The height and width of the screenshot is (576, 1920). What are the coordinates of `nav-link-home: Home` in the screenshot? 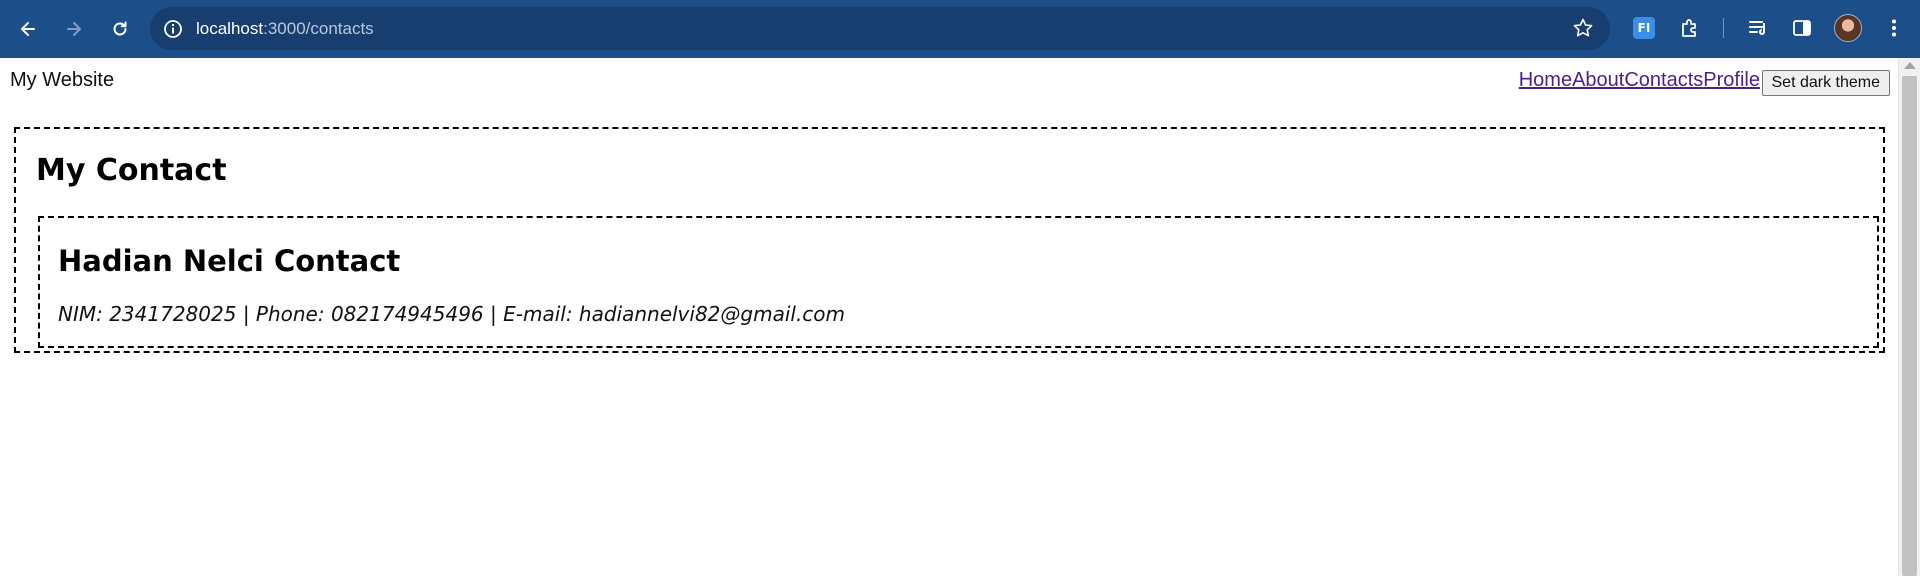 It's located at (1545, 80).